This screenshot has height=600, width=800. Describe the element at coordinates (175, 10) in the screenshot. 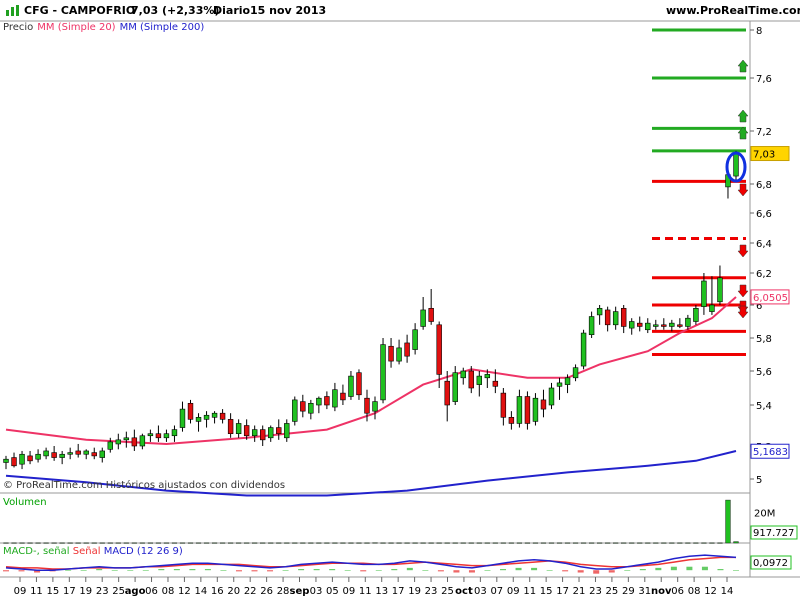

I see `last-quote: 7,03 (+2,33%)` at that location.